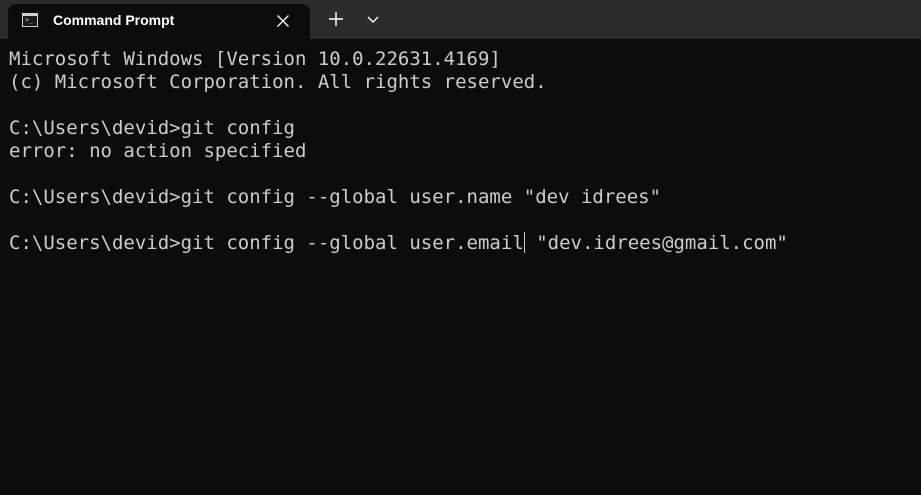 This screenshot has width=921, height=495. I want to click on tab-command-prompt: >_ Command Prompt, so click(159, 21).